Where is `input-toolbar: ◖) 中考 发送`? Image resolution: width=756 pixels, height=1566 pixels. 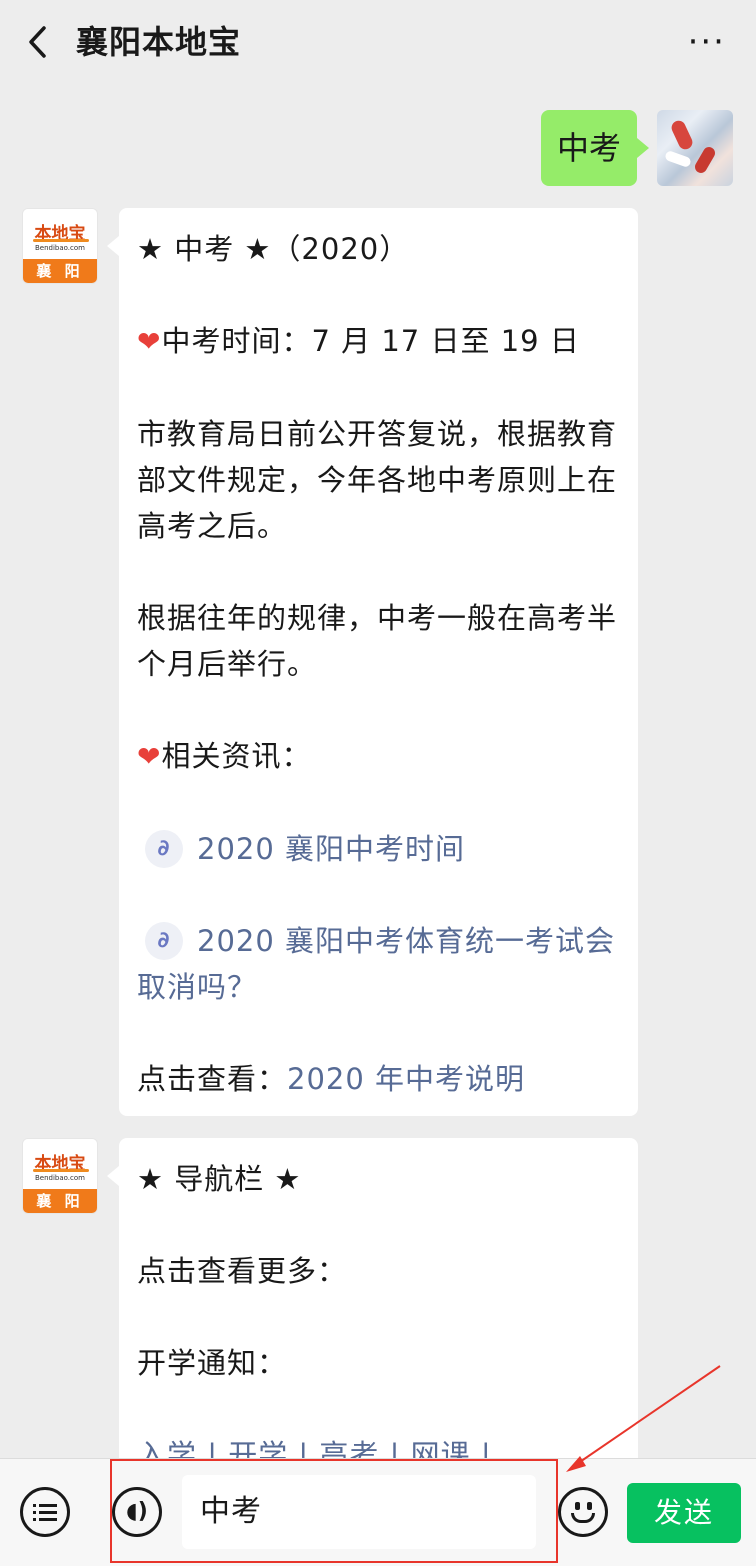 input-toolbar: ◖) 中考 发送 is located at coordinates (378, 1512).